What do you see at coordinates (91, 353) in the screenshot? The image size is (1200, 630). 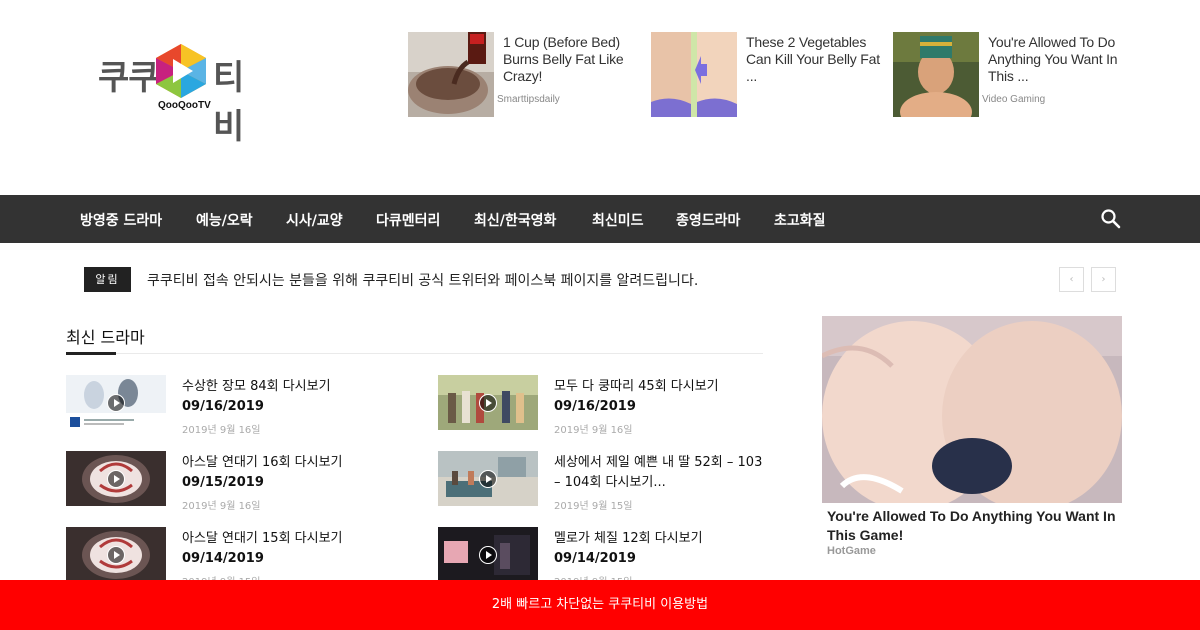 I see `section-underline` at bounding box center [91, 353].